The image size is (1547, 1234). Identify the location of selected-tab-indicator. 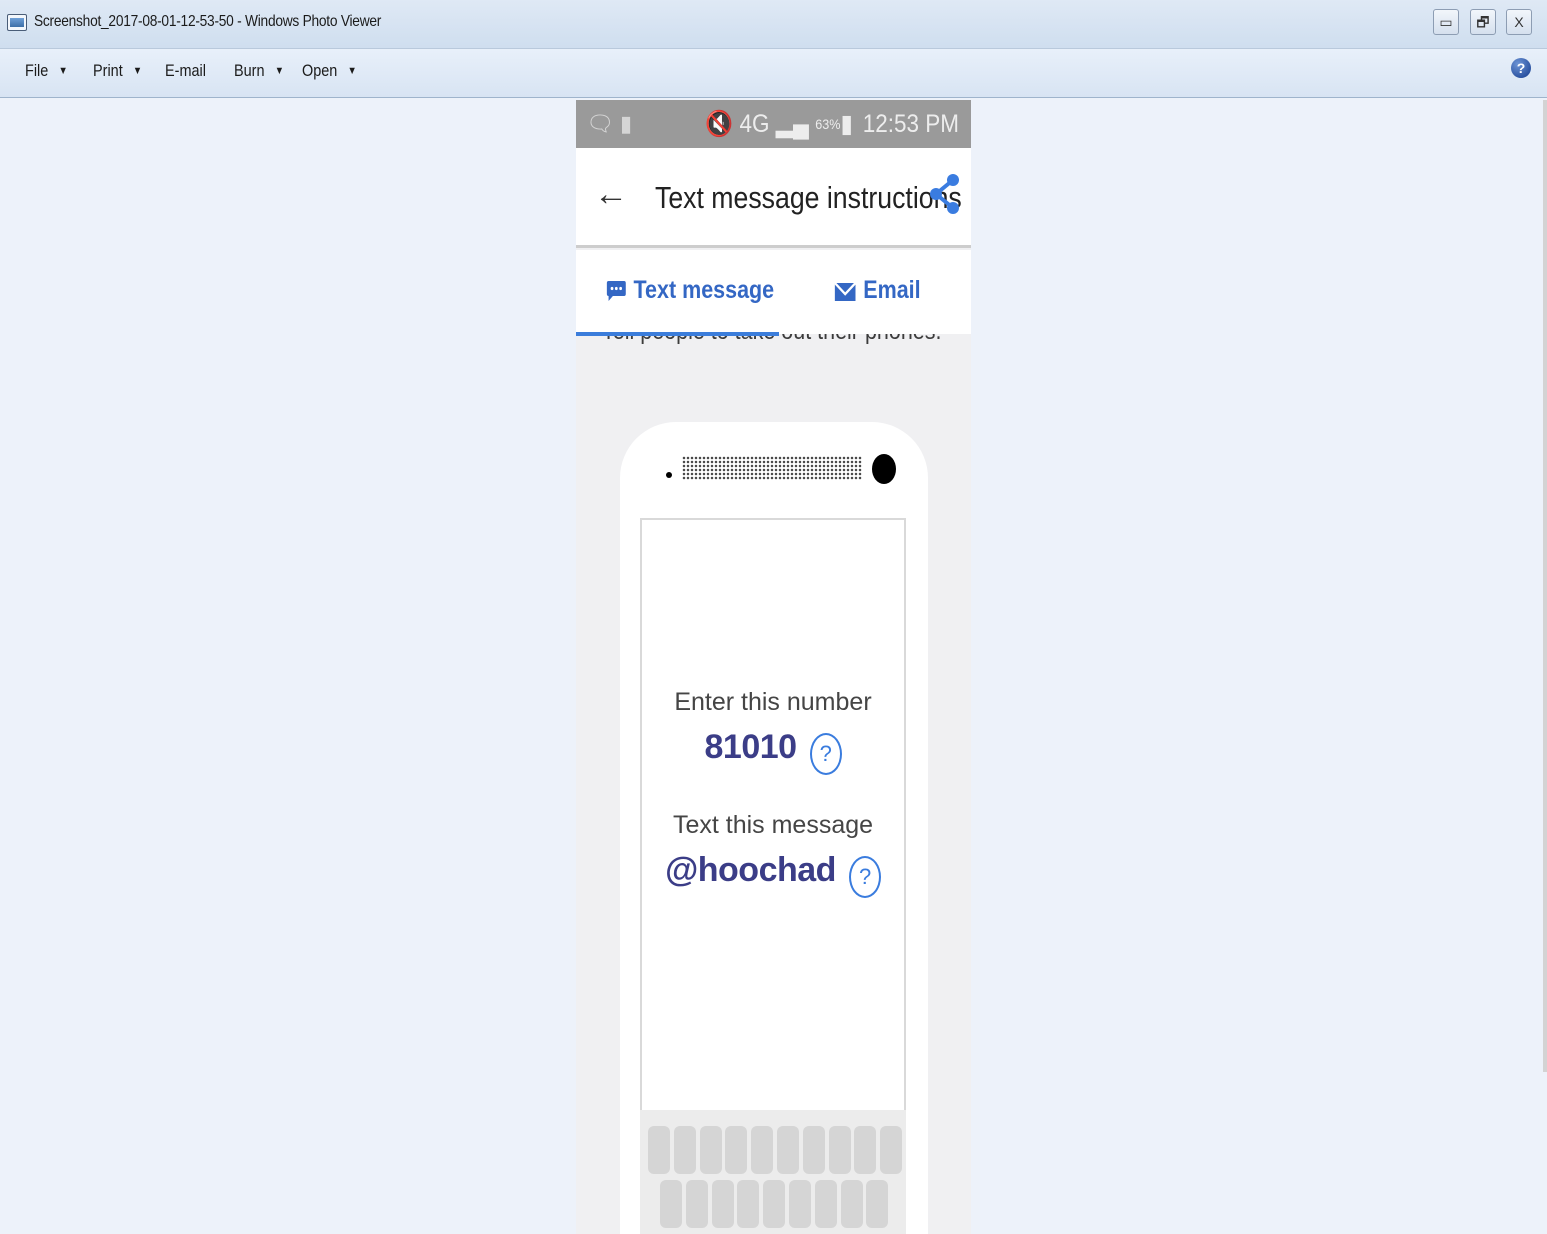
(677, 334).